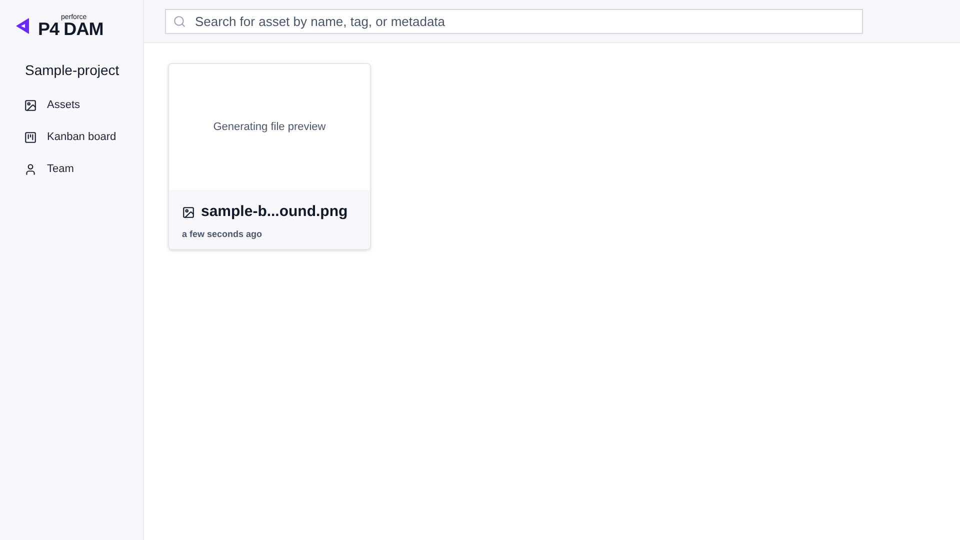 The width and height of the screenshot is (960, 540). Describe the element at coordinates (71, 169) in the screenshot. I see `sidebar-item: Team` at that location.